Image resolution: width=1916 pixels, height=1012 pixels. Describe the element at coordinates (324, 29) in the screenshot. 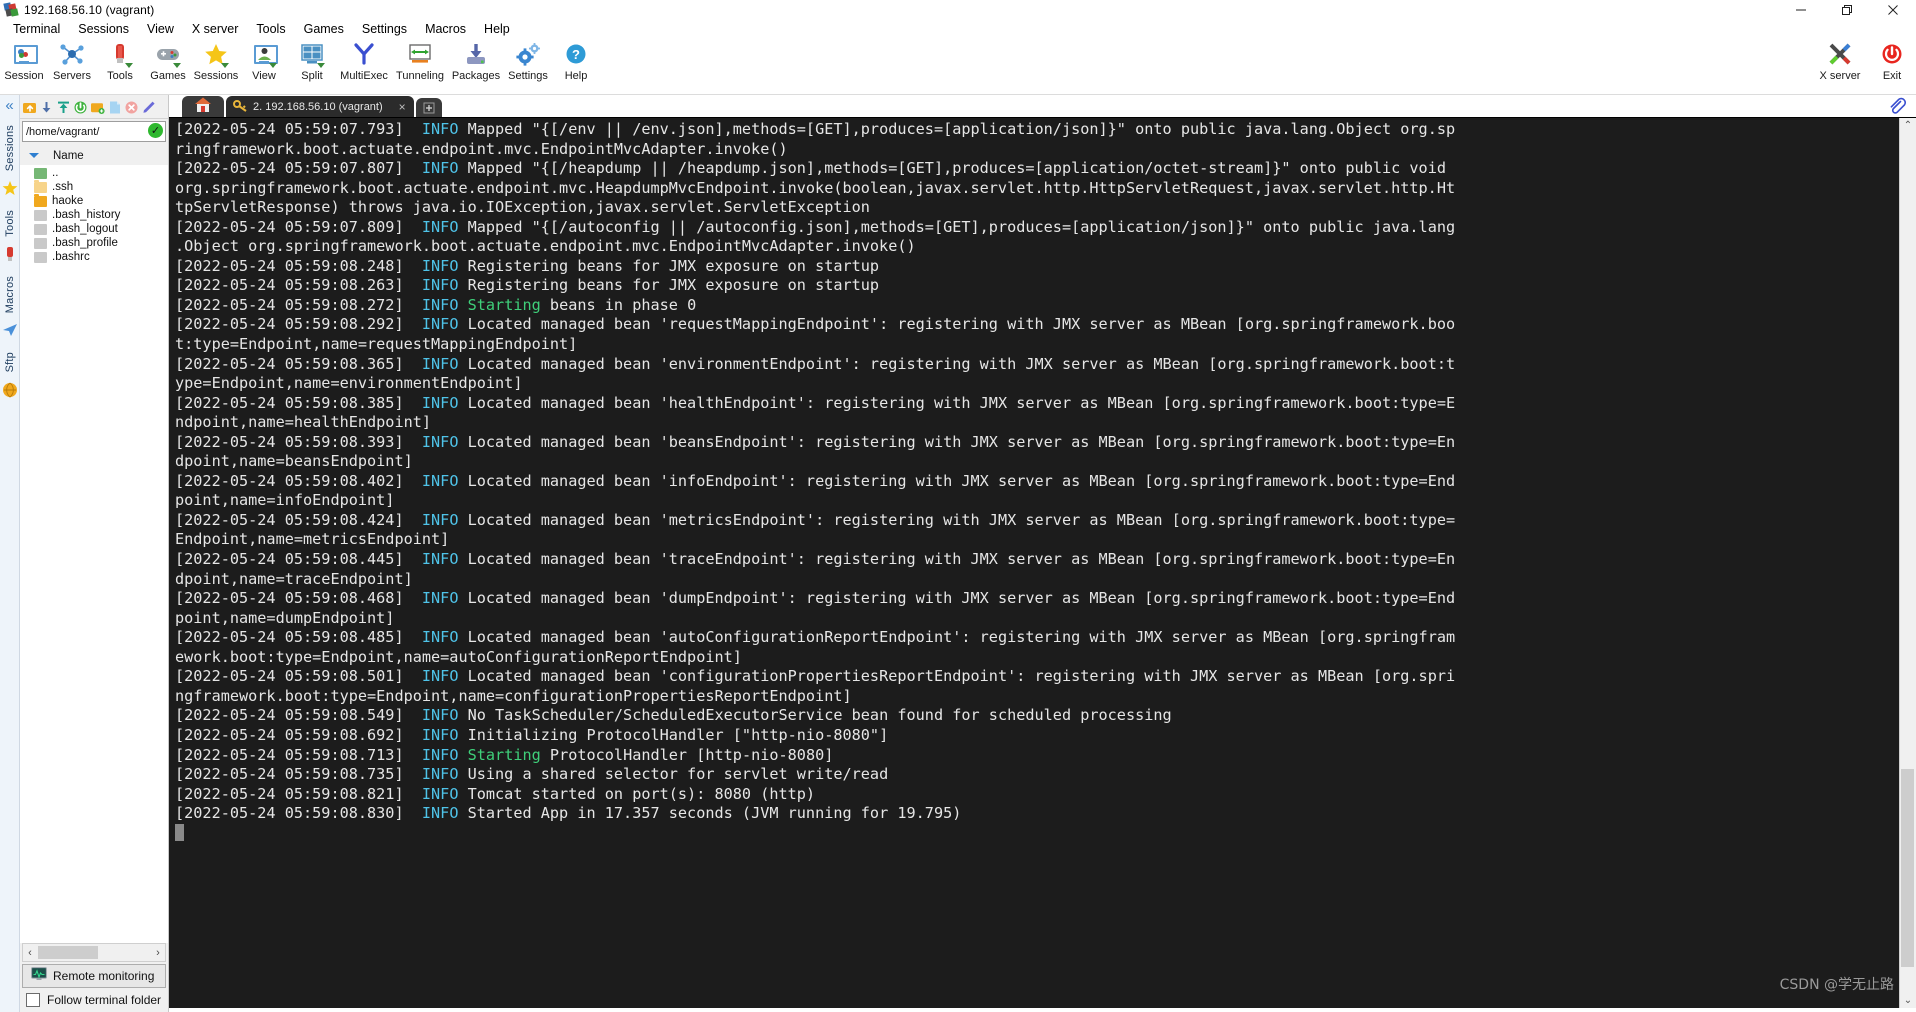

I see `menu-item-games: Games` at that location.